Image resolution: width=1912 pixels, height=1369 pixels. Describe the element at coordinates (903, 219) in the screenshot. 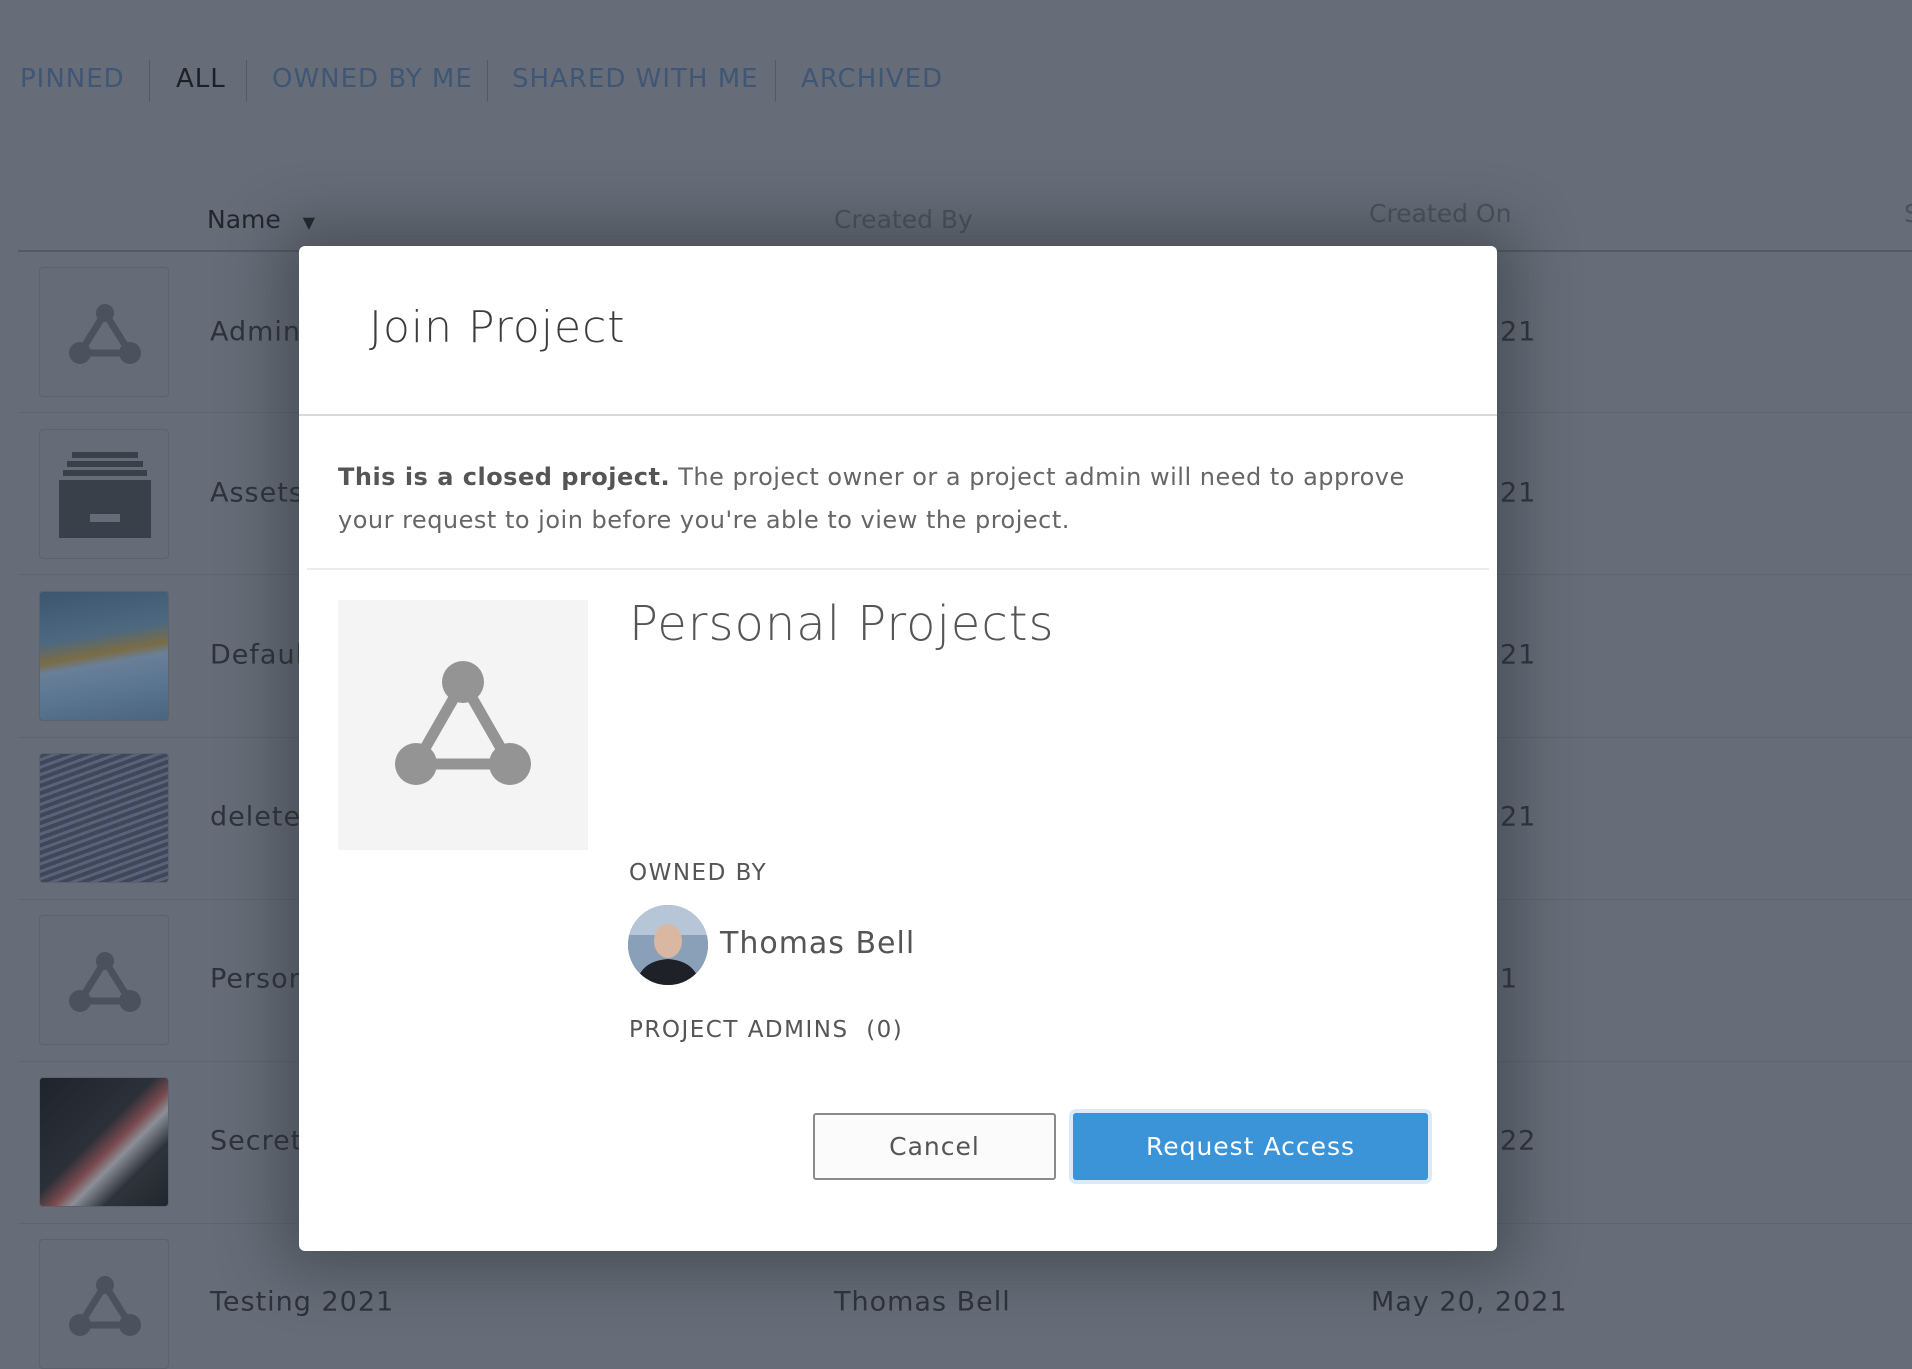

I see `column-header-created-by: Created By` at that location.